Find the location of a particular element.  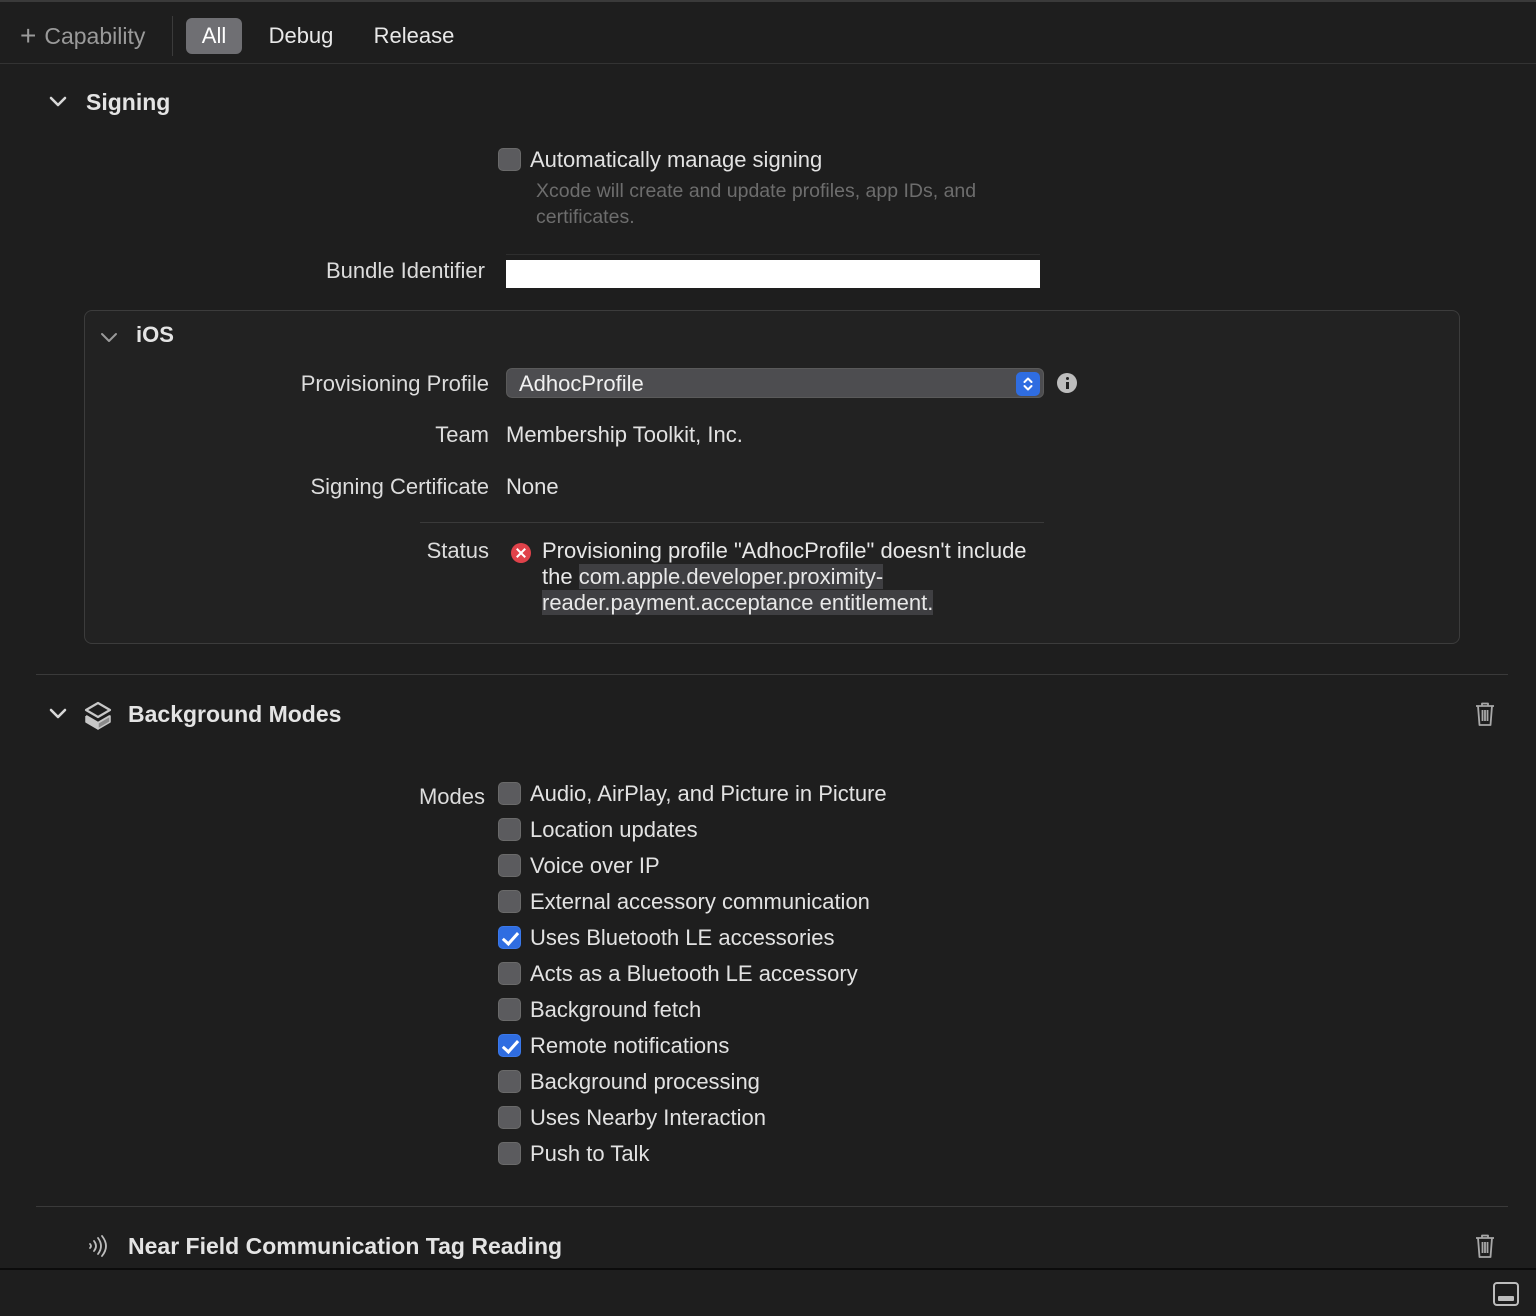

mode-bluetooth-le-peripheral-label: Acts as a Bluetooth LE accessory is located at coordinates (694, 973).